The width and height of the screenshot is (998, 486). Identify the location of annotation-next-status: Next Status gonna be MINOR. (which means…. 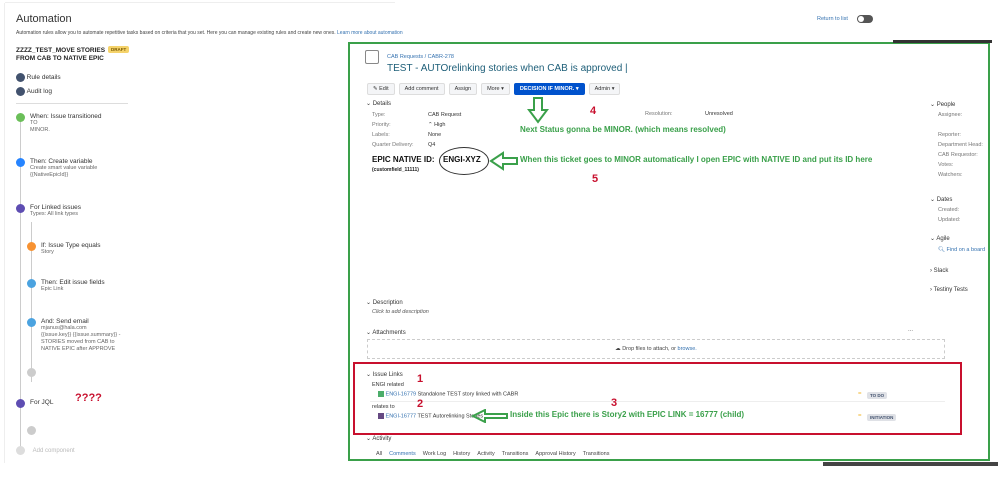
(623, 129).